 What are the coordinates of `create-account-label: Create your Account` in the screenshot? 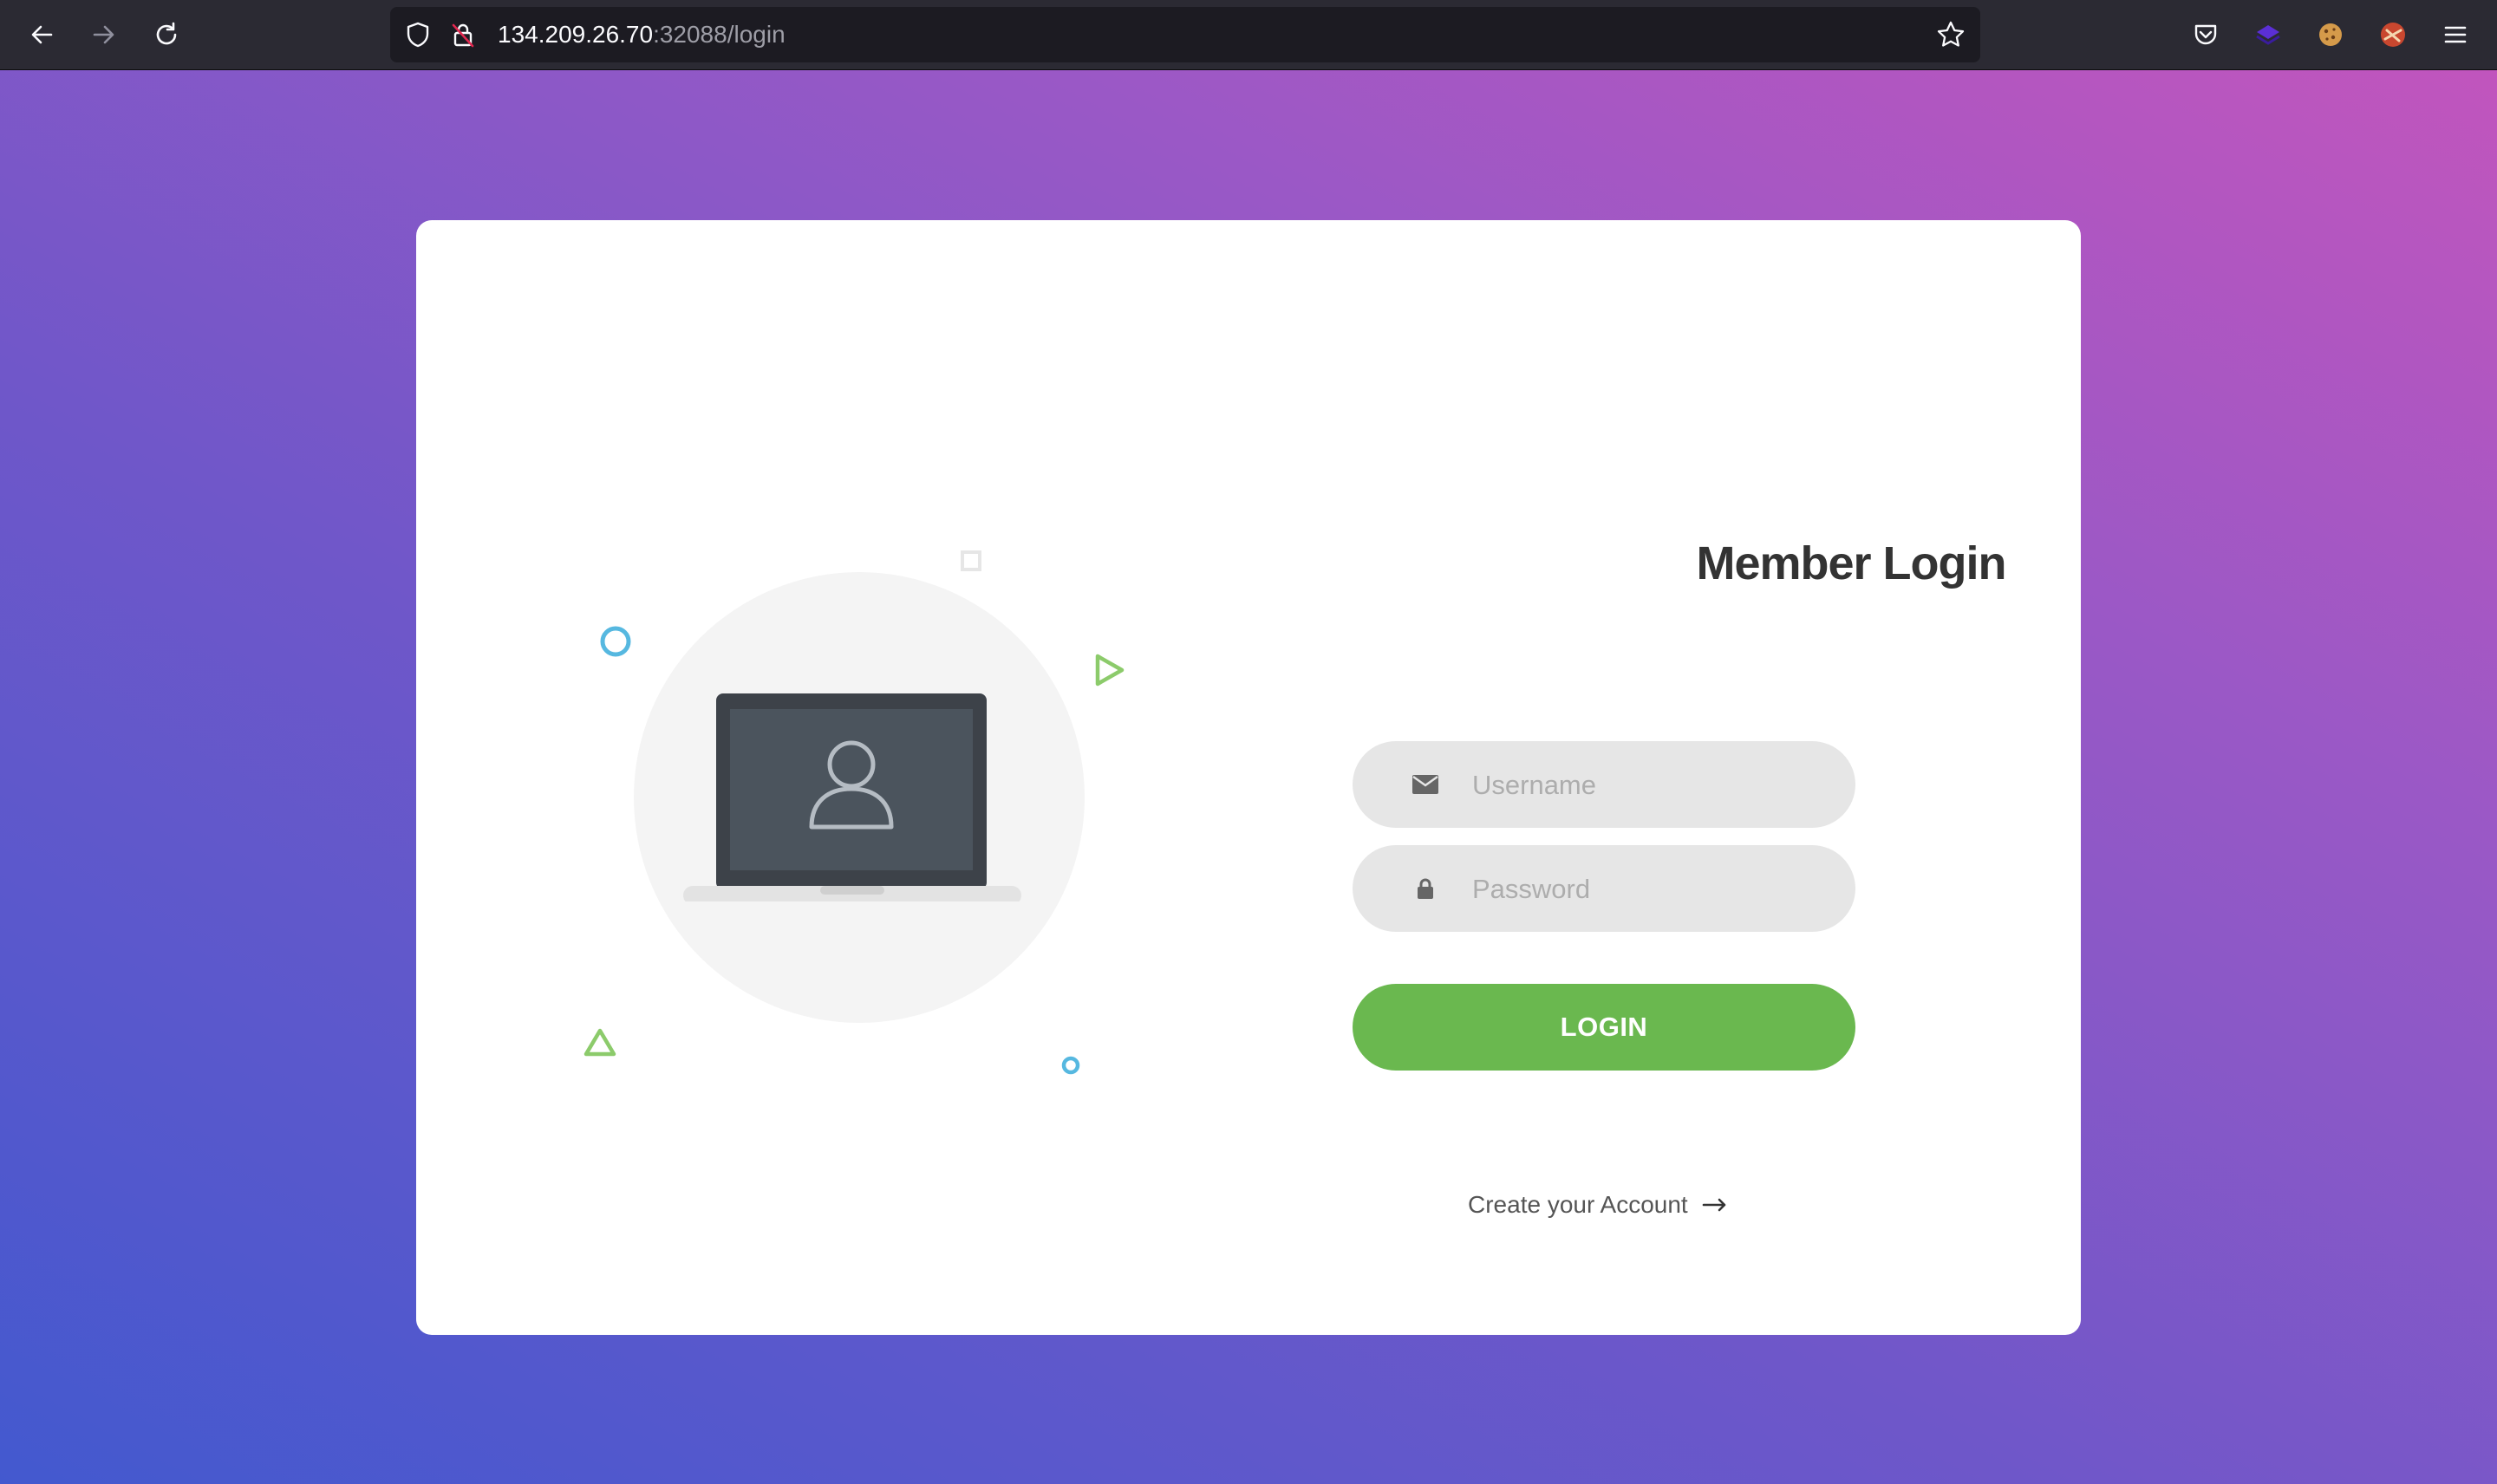 It's located at (1578, 1204).